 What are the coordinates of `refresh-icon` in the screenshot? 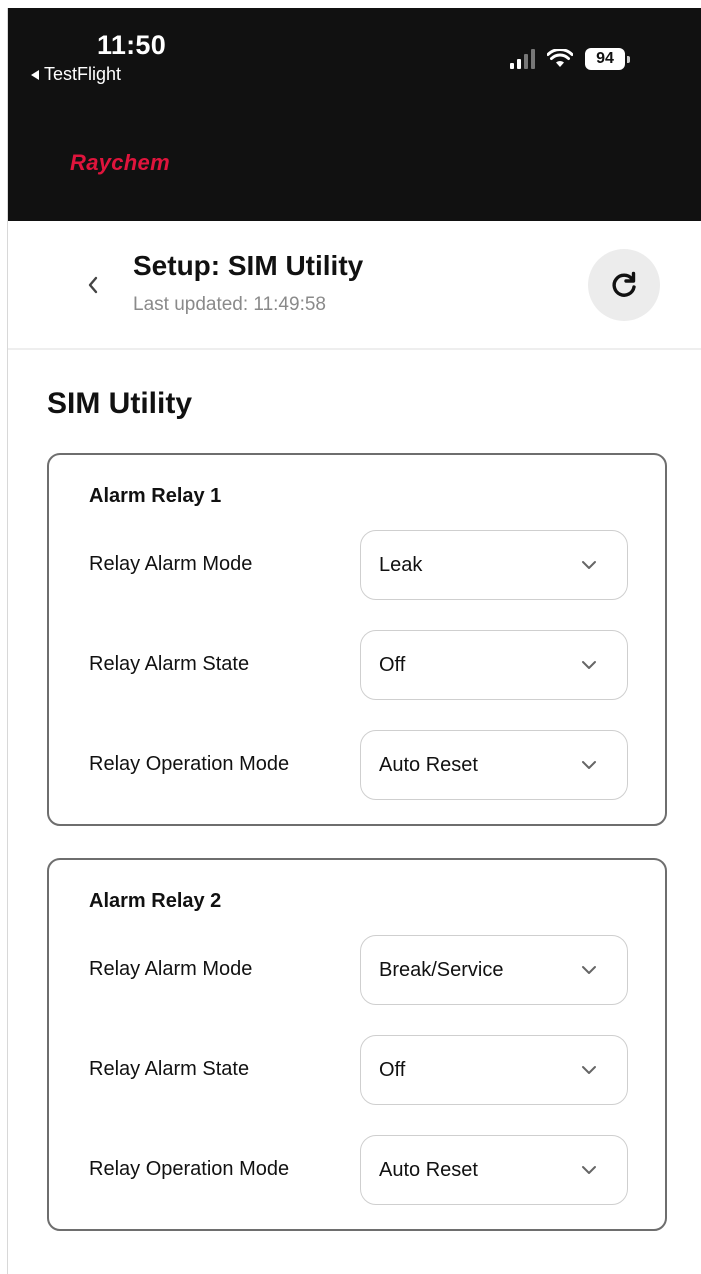 It's located at (624, 284).